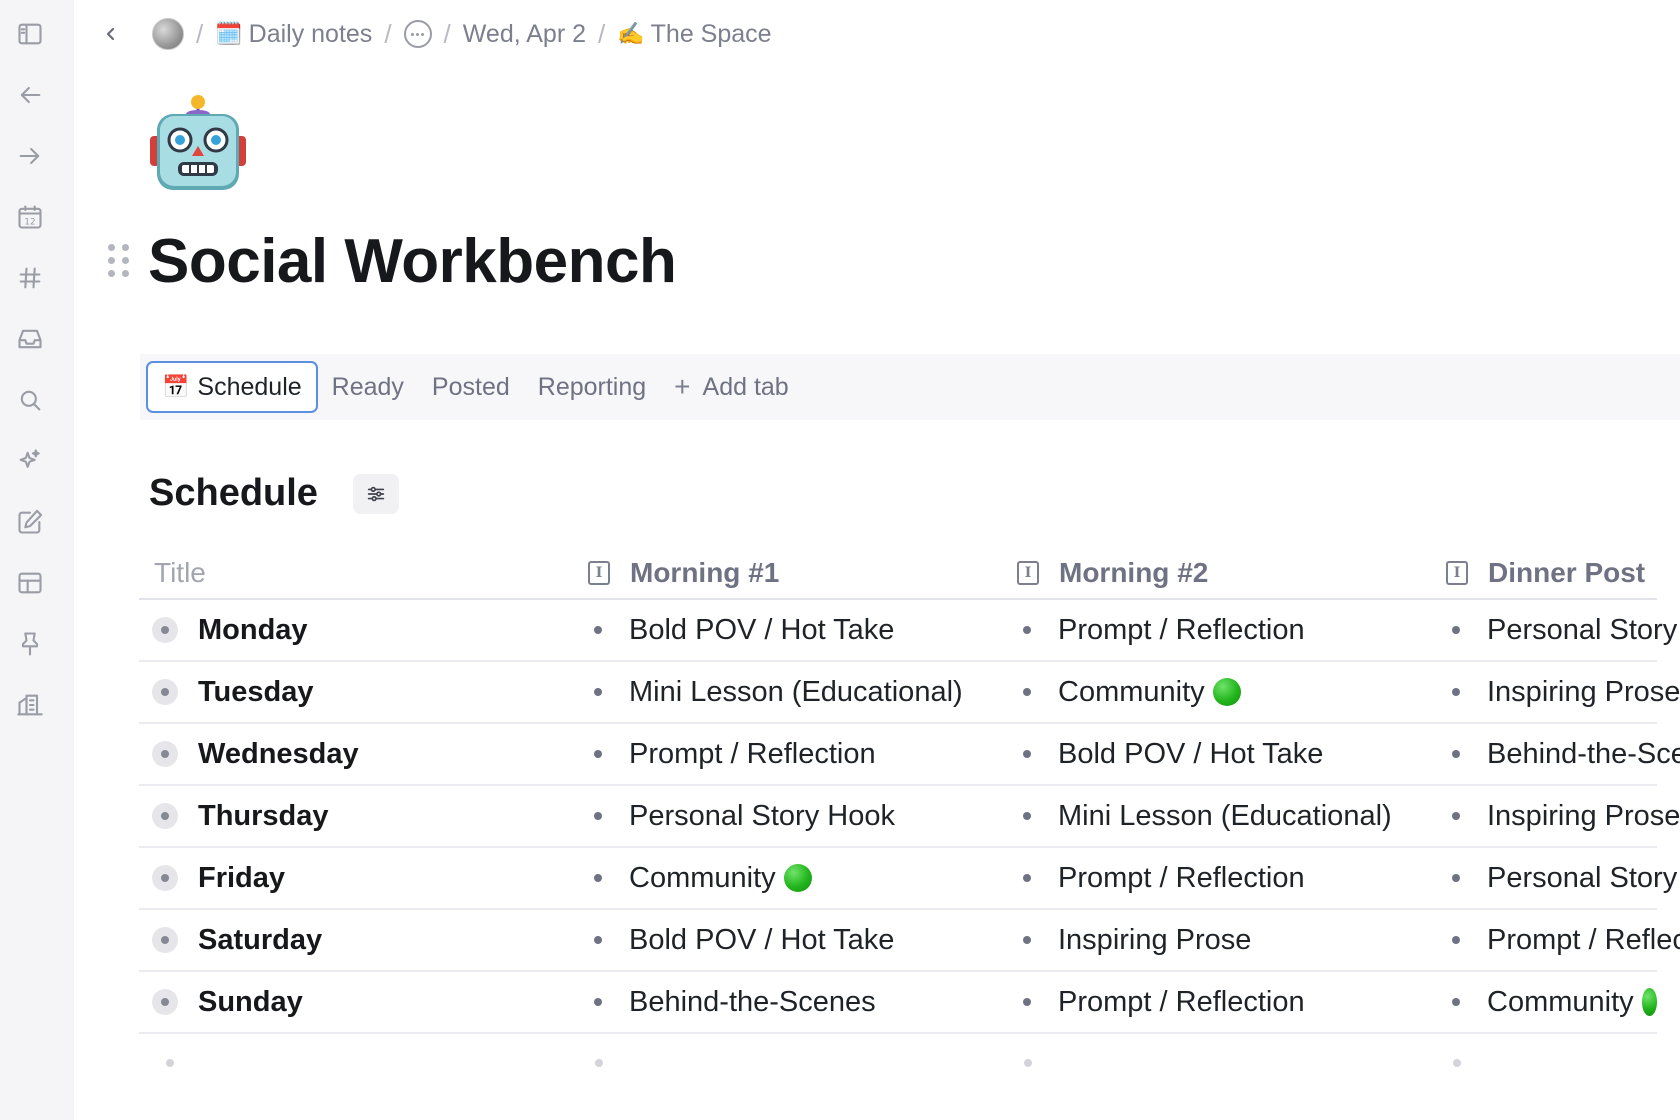  What do you see at coordinates (782, 754) in the screenshot?
I see `morning-1-cell: Prompt / Reflection` at bounding box center [782, 754].